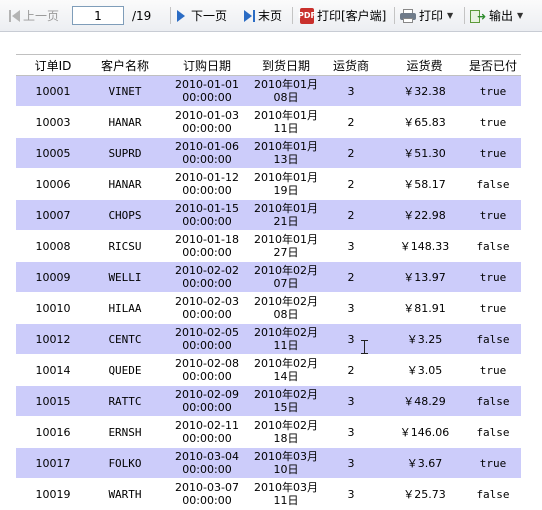 The height and width of the screenshot is (510, 542). I want to click on cell-customer: HILAA, so click(125, 308).